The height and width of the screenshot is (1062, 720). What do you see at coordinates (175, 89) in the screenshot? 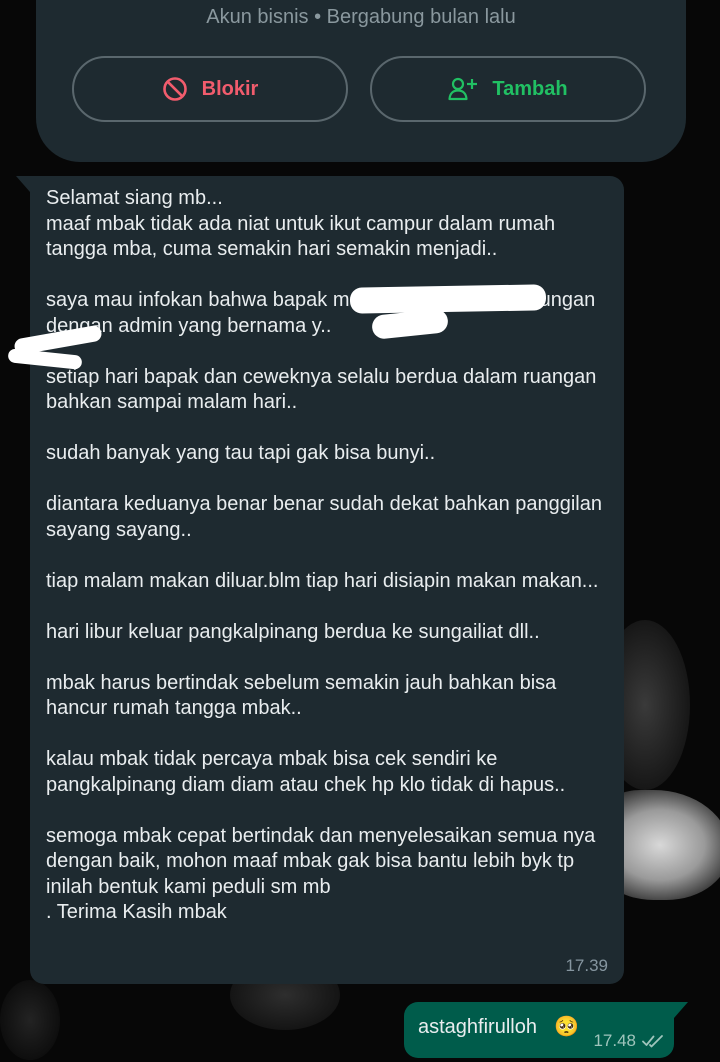
I see `block-icon` at bounding box center [175, 89].